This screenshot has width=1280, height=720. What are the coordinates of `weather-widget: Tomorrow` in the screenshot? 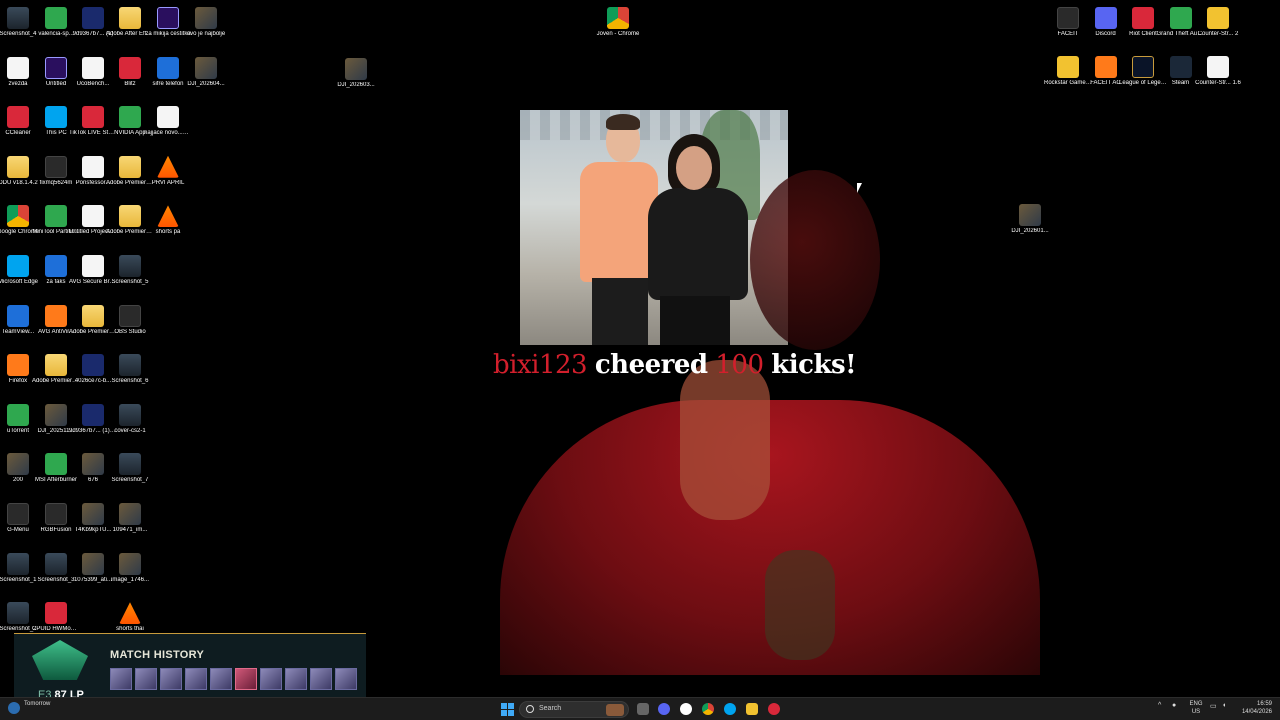 It's located at (37, 704).